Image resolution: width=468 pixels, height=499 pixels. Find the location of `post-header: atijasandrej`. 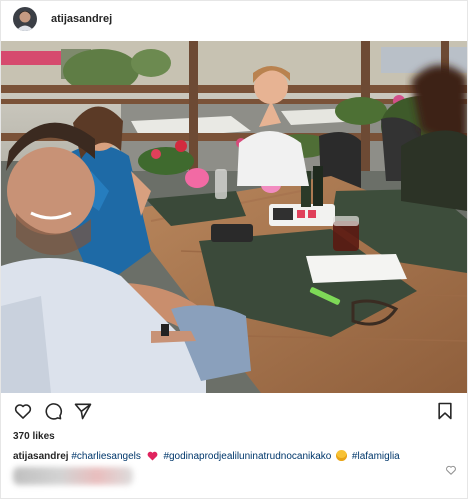

post-header: atijasandrej is located at coordinates (234, 19).